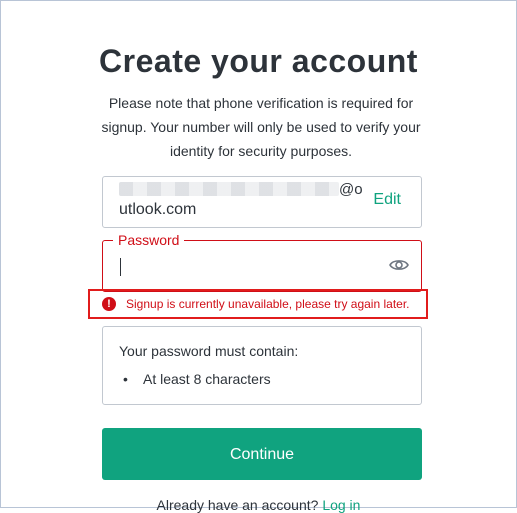 The width and height of the screenshot is (517, 513). What do you see at coordinates (341, 505) in the screenshot?
I see `login-link: Log in` at bounding box center [341, 505].